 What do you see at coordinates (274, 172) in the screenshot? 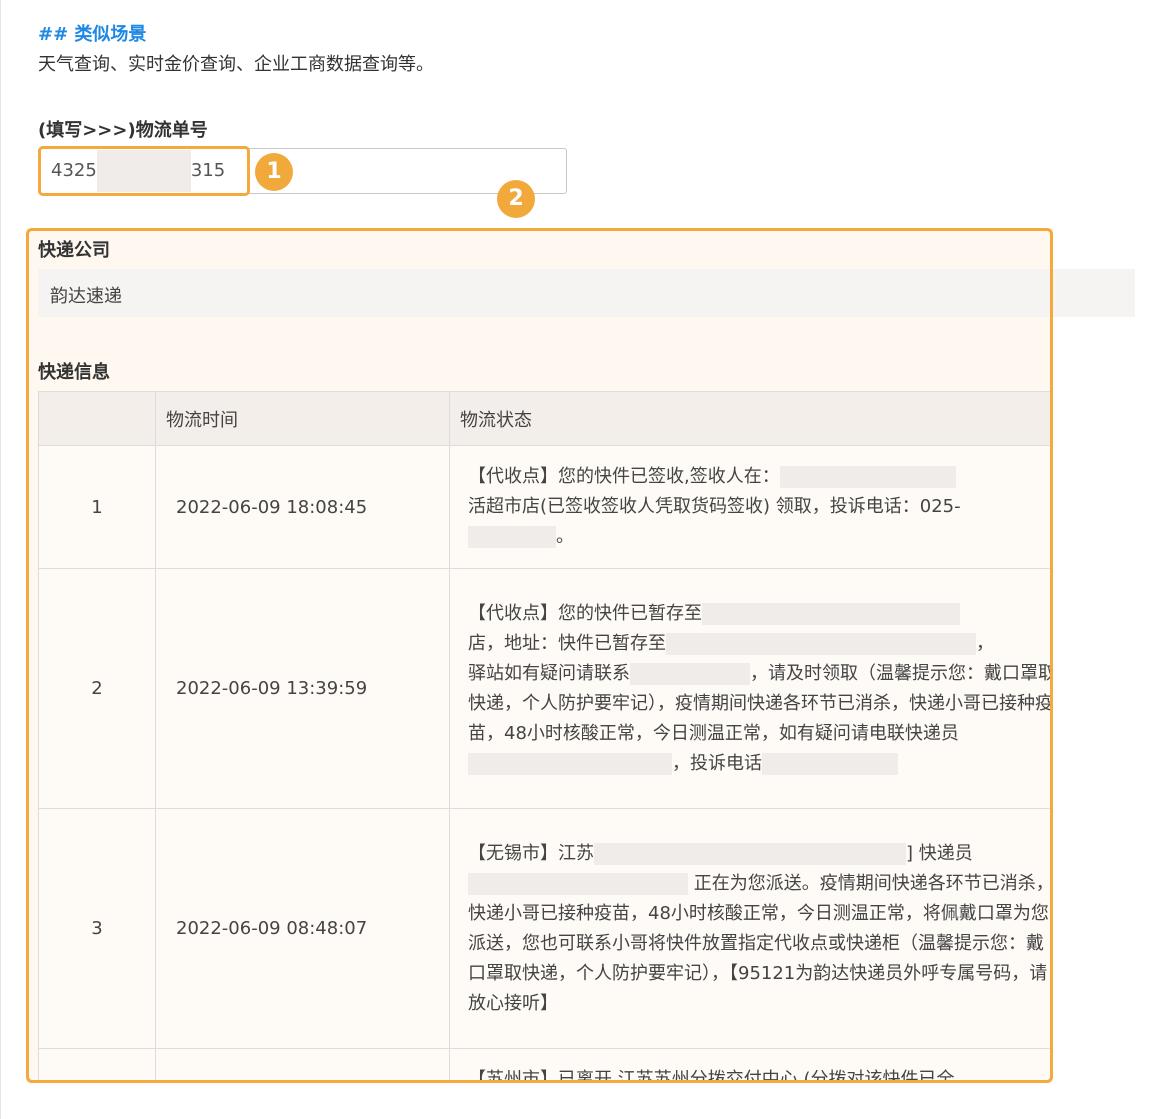
I see `step-marker-1: 1` at bounding box center [274, 172].